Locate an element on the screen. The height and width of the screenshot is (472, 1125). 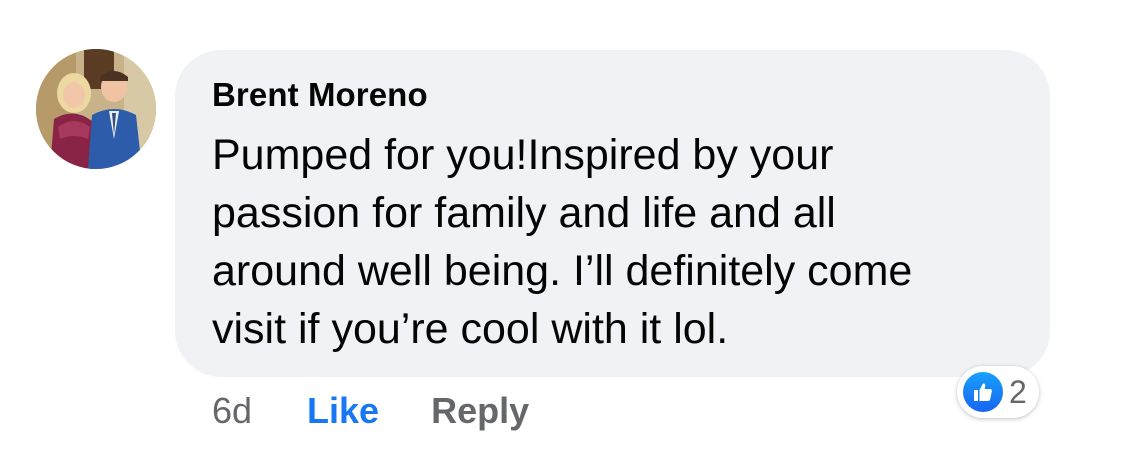
comment-text-line: passion for family and life and all is located at coordinates (524, 213).